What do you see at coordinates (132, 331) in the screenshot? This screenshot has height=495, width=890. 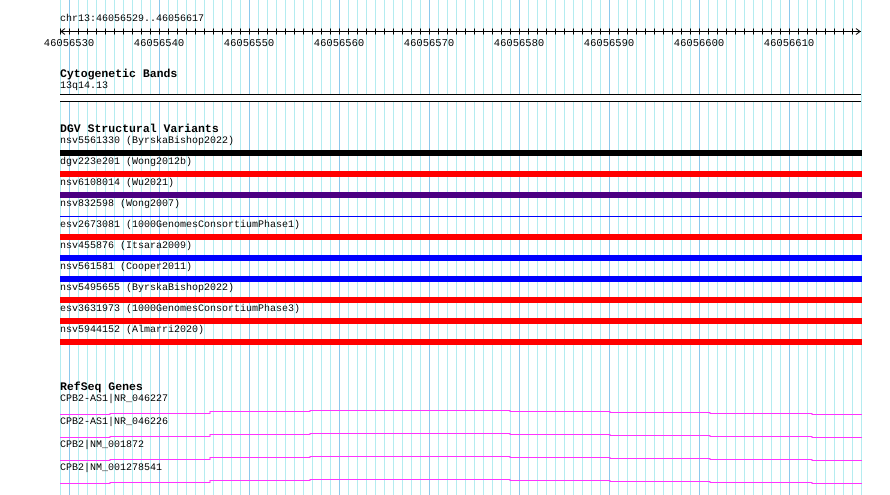 I see `feature-label: nsv5944152 (Almarri2020)` at bounding box center [132, 331].